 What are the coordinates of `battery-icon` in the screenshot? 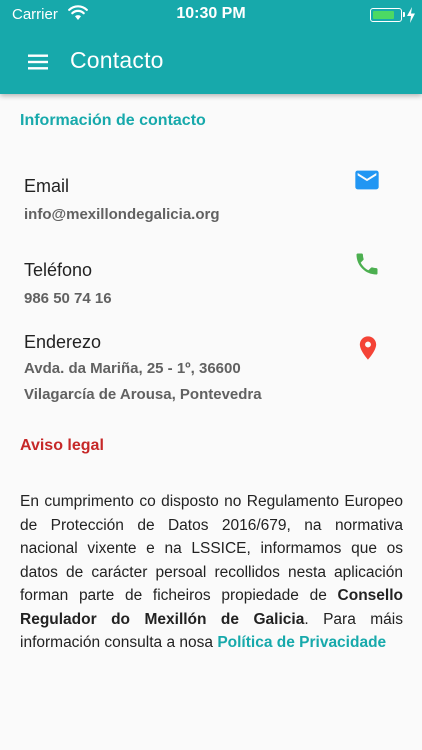 It's located at (387, 15).